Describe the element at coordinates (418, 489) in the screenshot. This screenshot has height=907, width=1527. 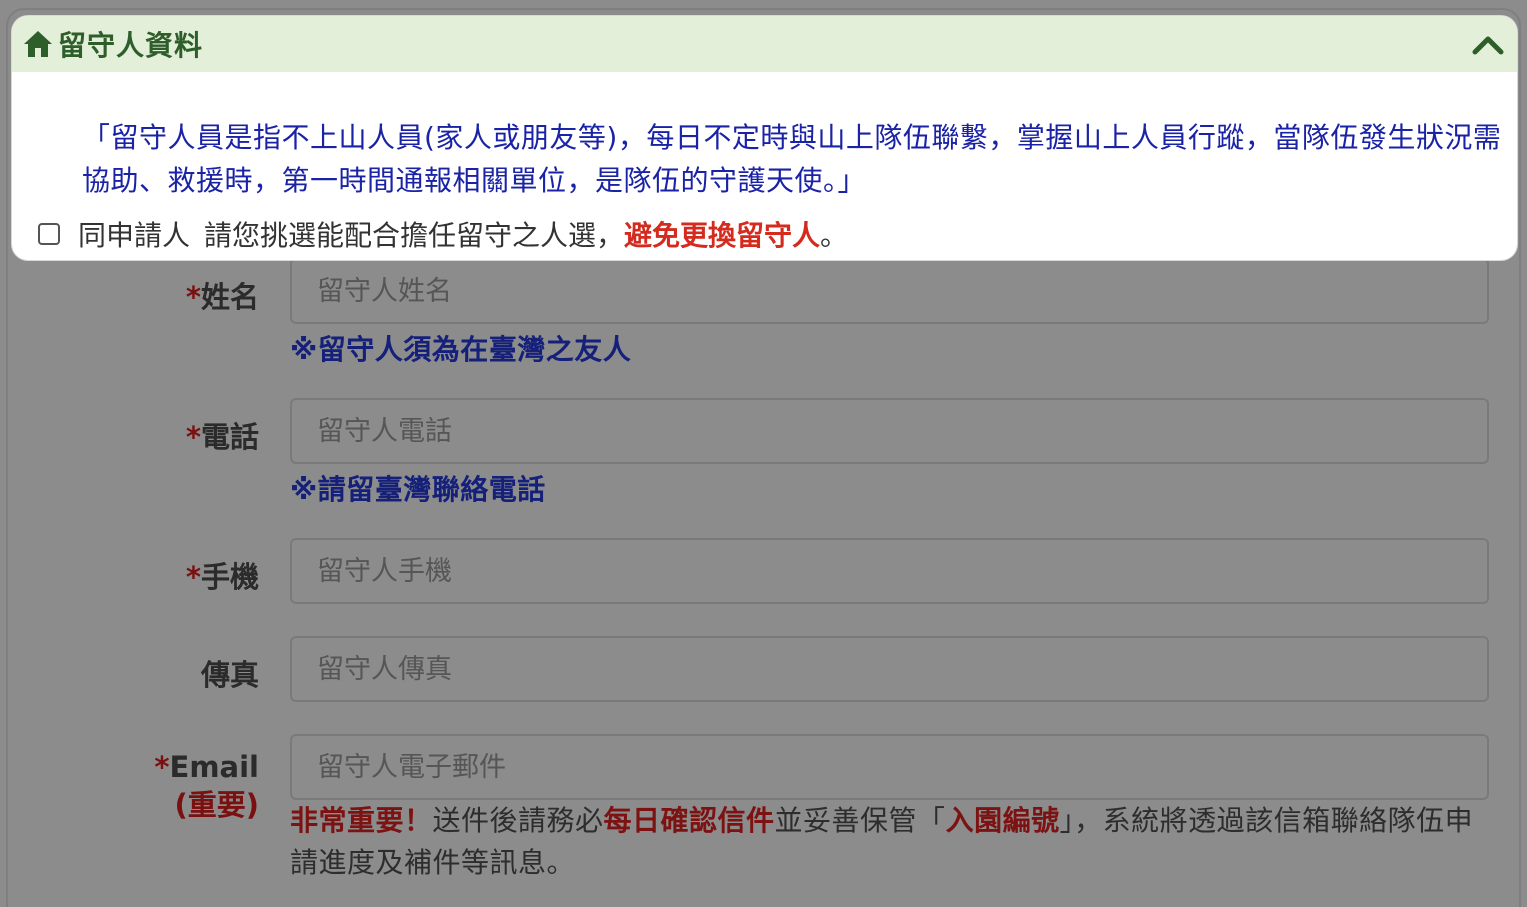
I see `phone-hint: ※請留臺灣聯絡電話` at that location.